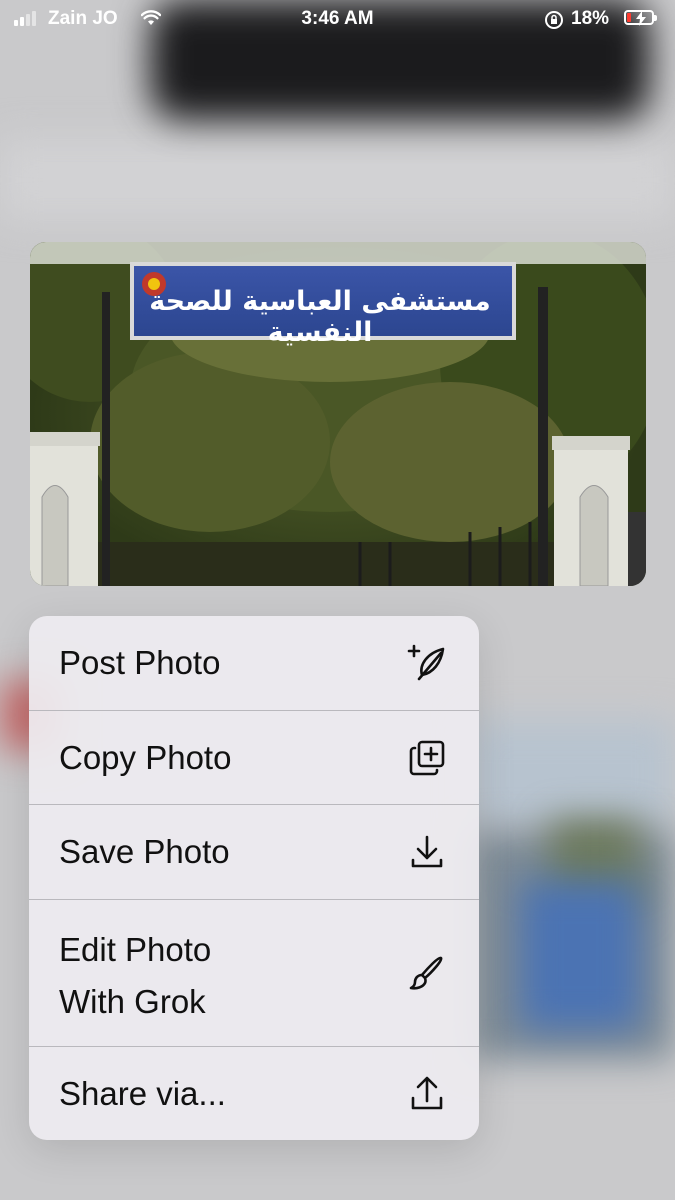  Describe the element at coordinates (640, 18) in the screenshot. I see `battery-icon` at that location.